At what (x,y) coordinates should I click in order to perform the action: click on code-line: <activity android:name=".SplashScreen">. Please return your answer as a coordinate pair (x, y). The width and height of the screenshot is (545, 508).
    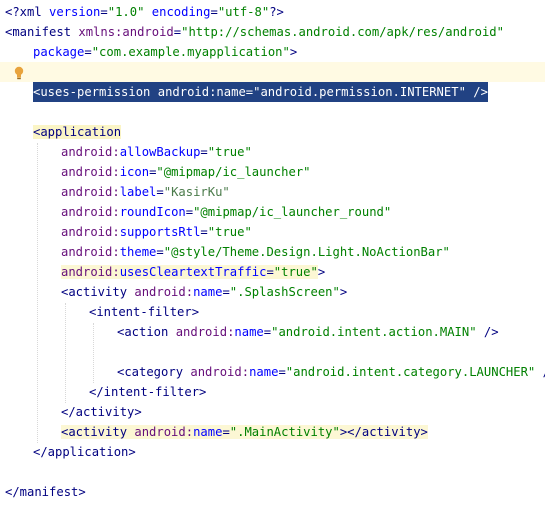
    Looking at the image, I should click on (272, 292).